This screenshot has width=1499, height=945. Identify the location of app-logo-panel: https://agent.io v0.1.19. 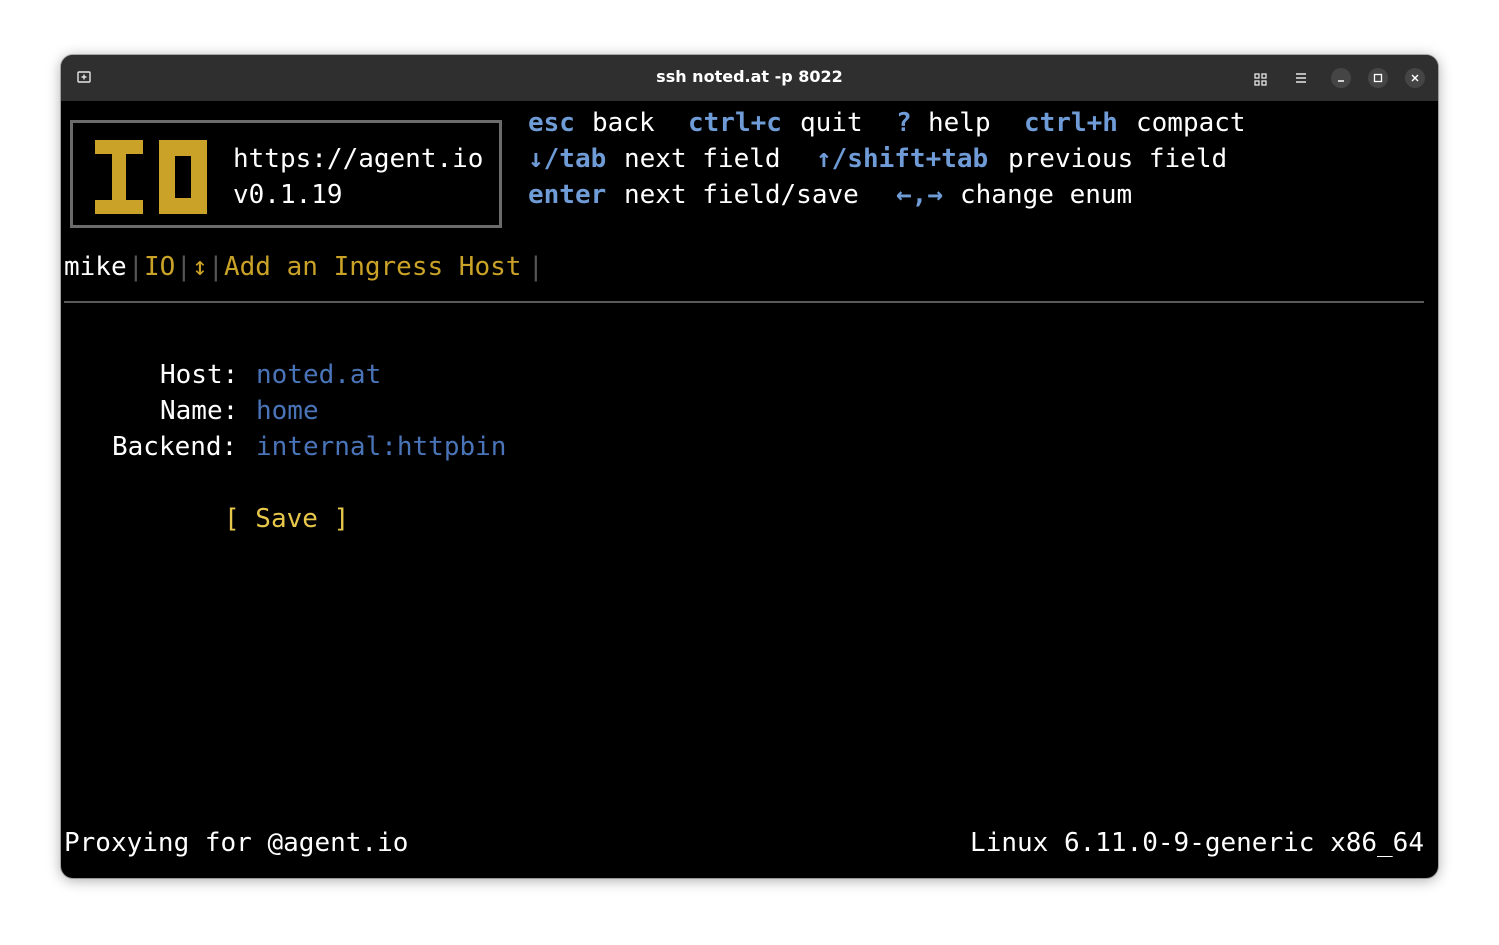
(286, 174).